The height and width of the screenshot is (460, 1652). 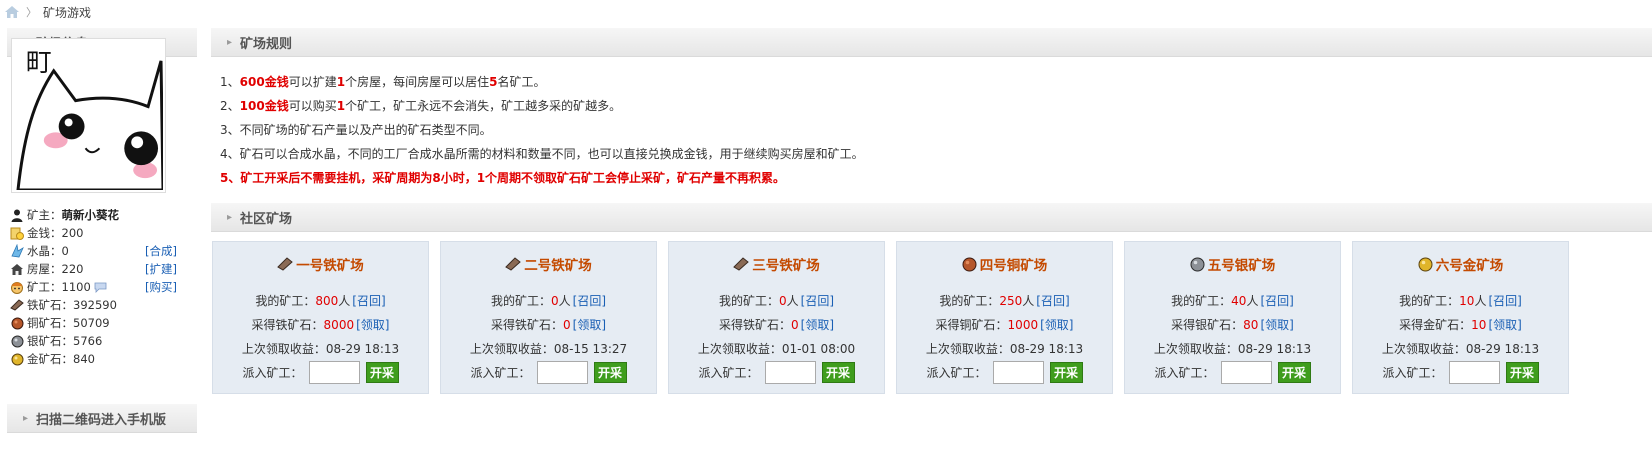 What do you see at coordinates (161, 287) in the screenshot?
I see `buy-link: [购买]` at bounding box center [161, 287].